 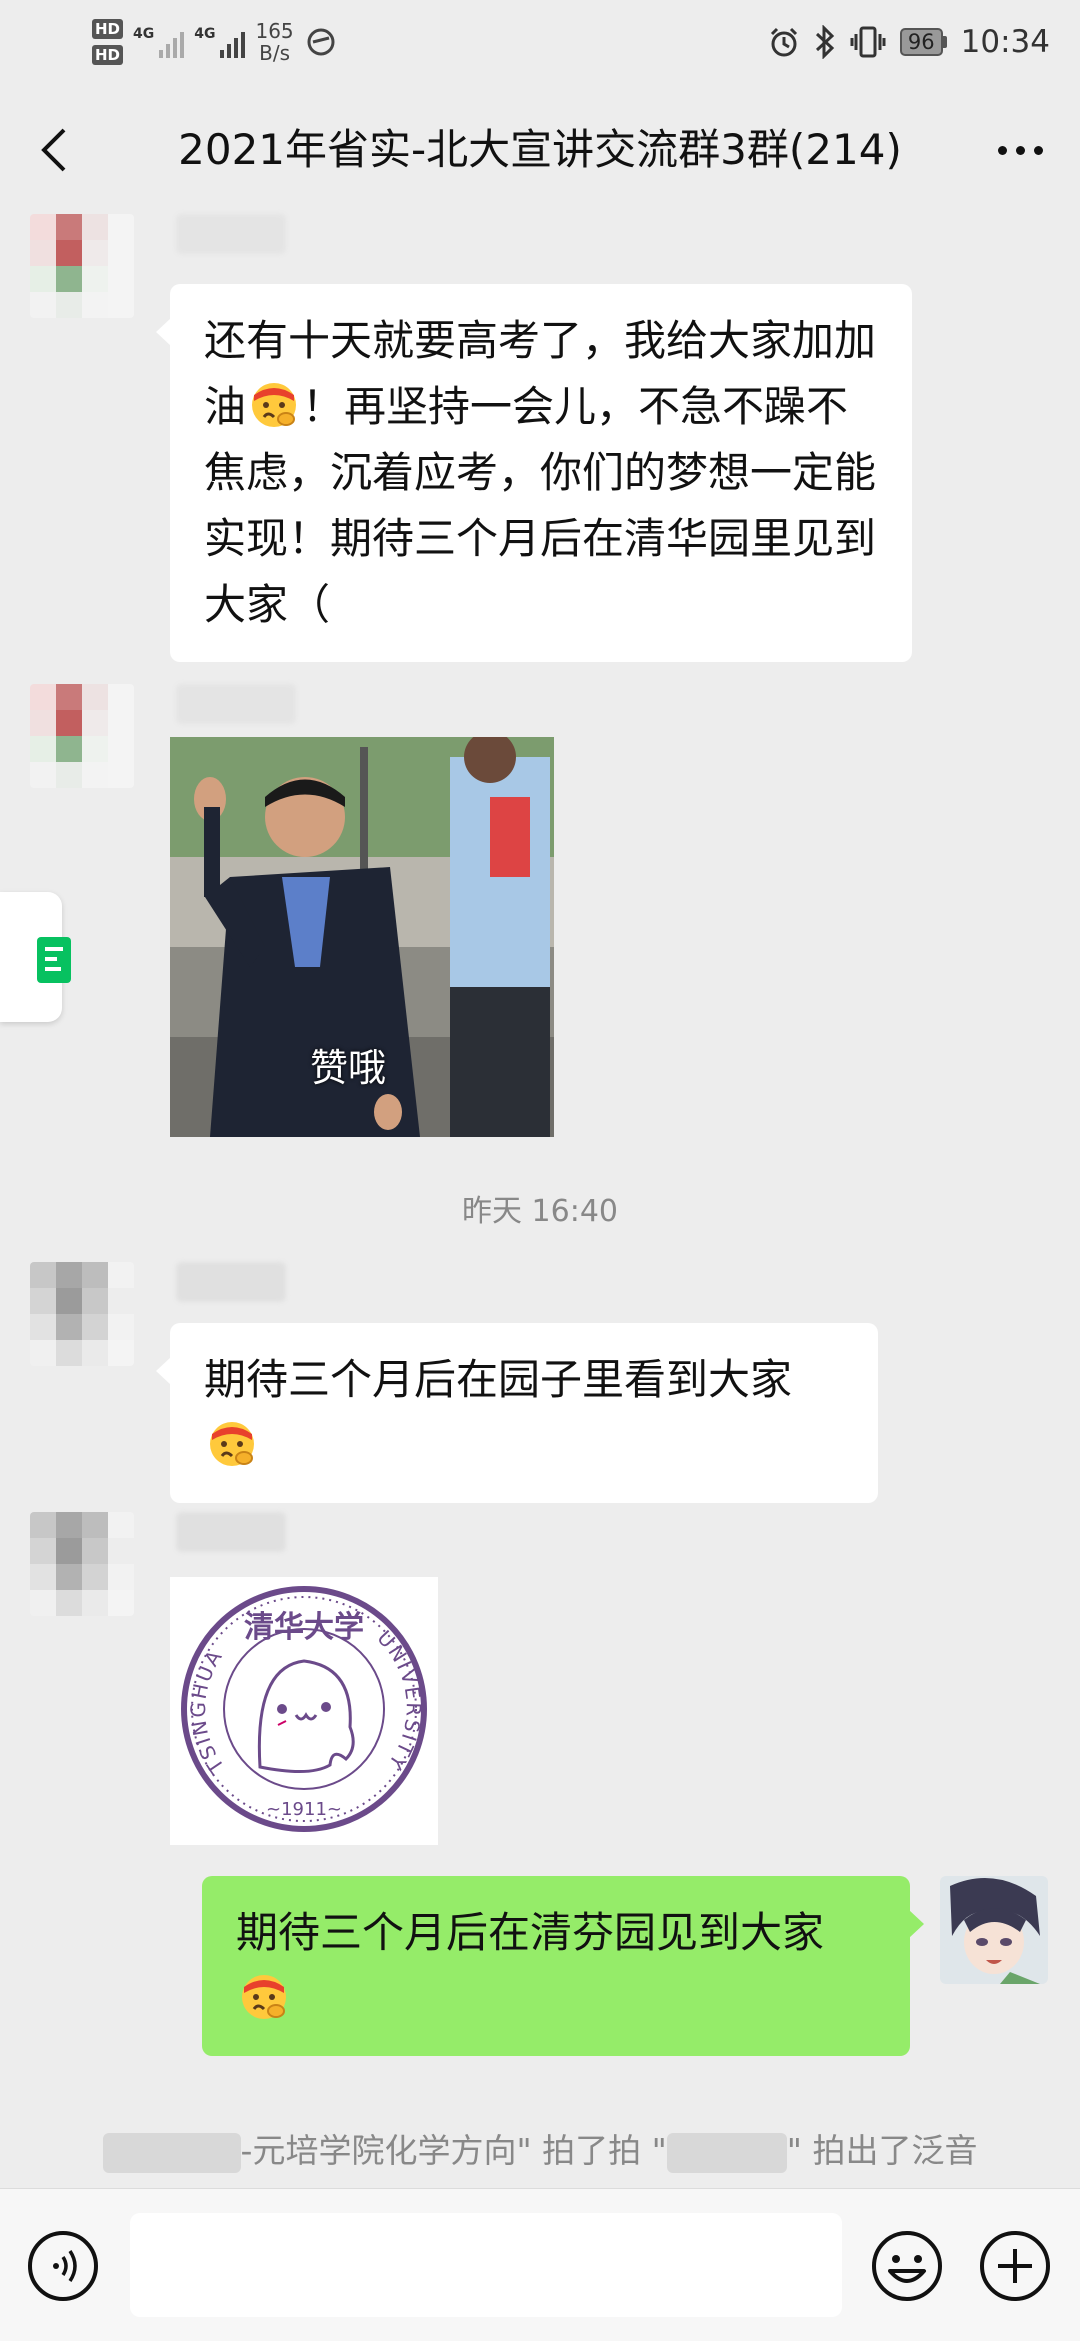 I want to click on chat-header: 2021年省实-北大宣讲交流群3群(214), so click(x=540, y=150).